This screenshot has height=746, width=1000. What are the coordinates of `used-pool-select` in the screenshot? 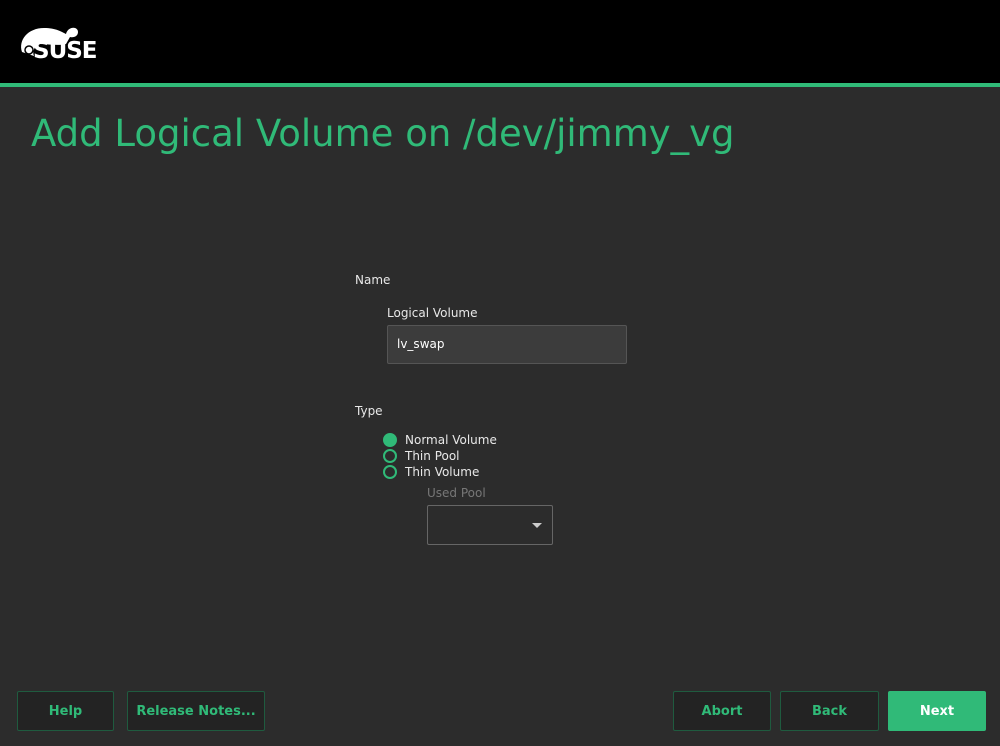 It's located at (490, 525).